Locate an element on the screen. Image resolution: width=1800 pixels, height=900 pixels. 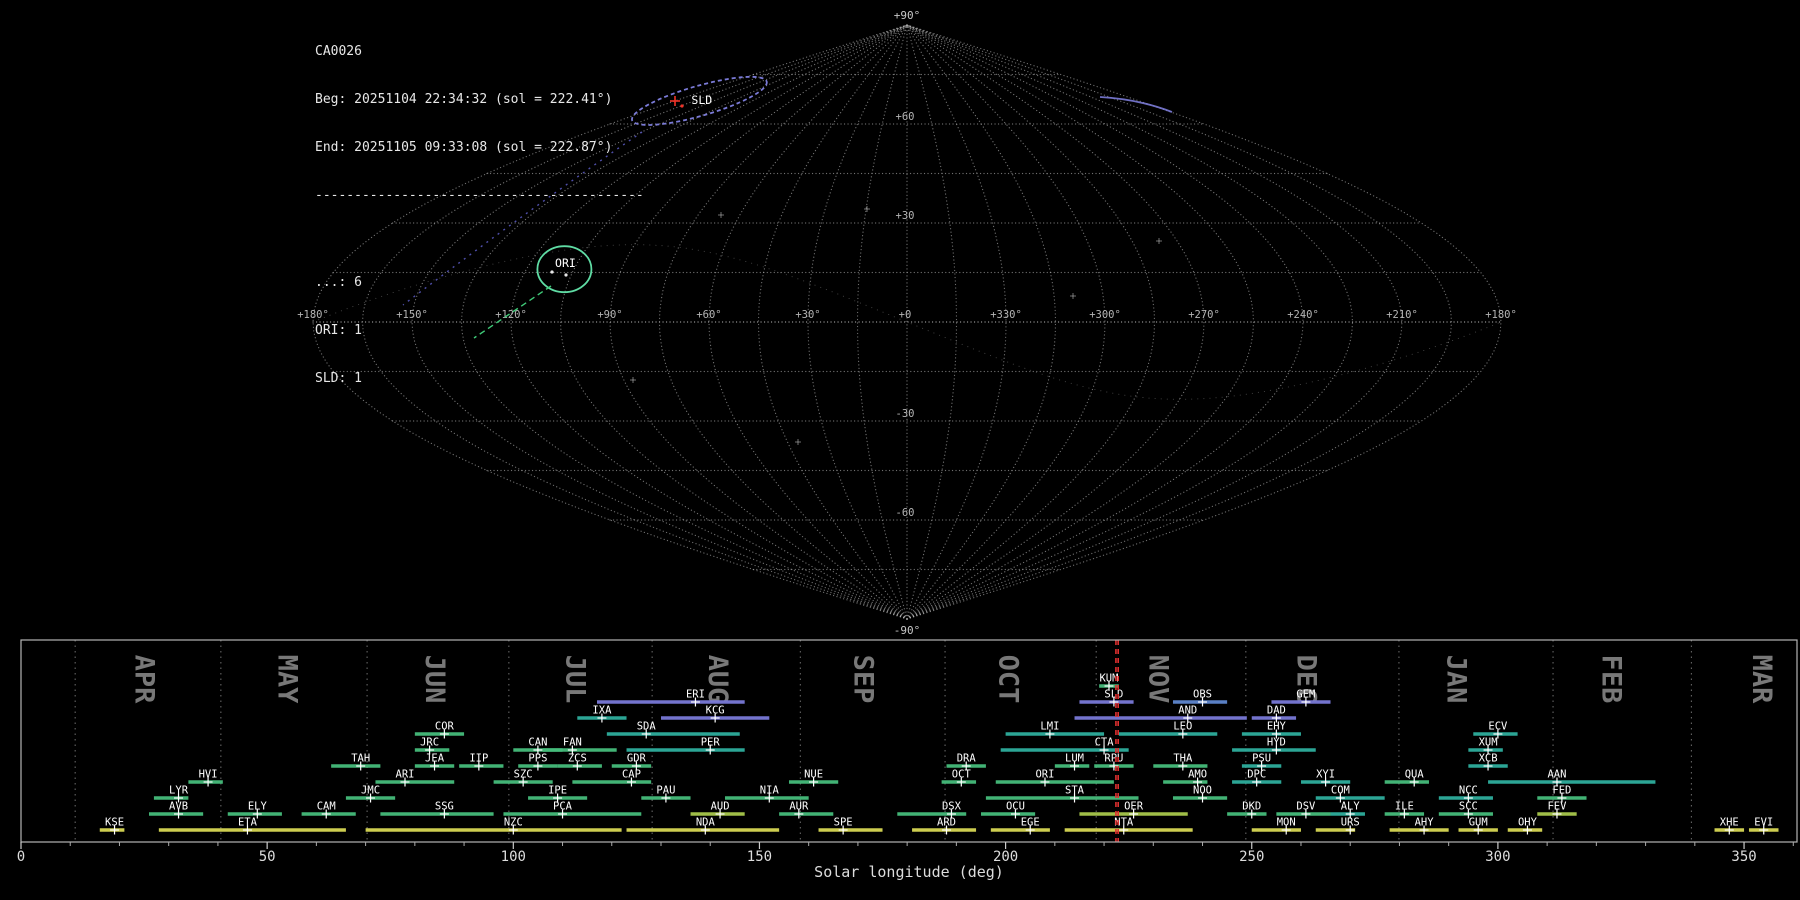
longitude-label: +270° is located at coordinates (1204, 315).